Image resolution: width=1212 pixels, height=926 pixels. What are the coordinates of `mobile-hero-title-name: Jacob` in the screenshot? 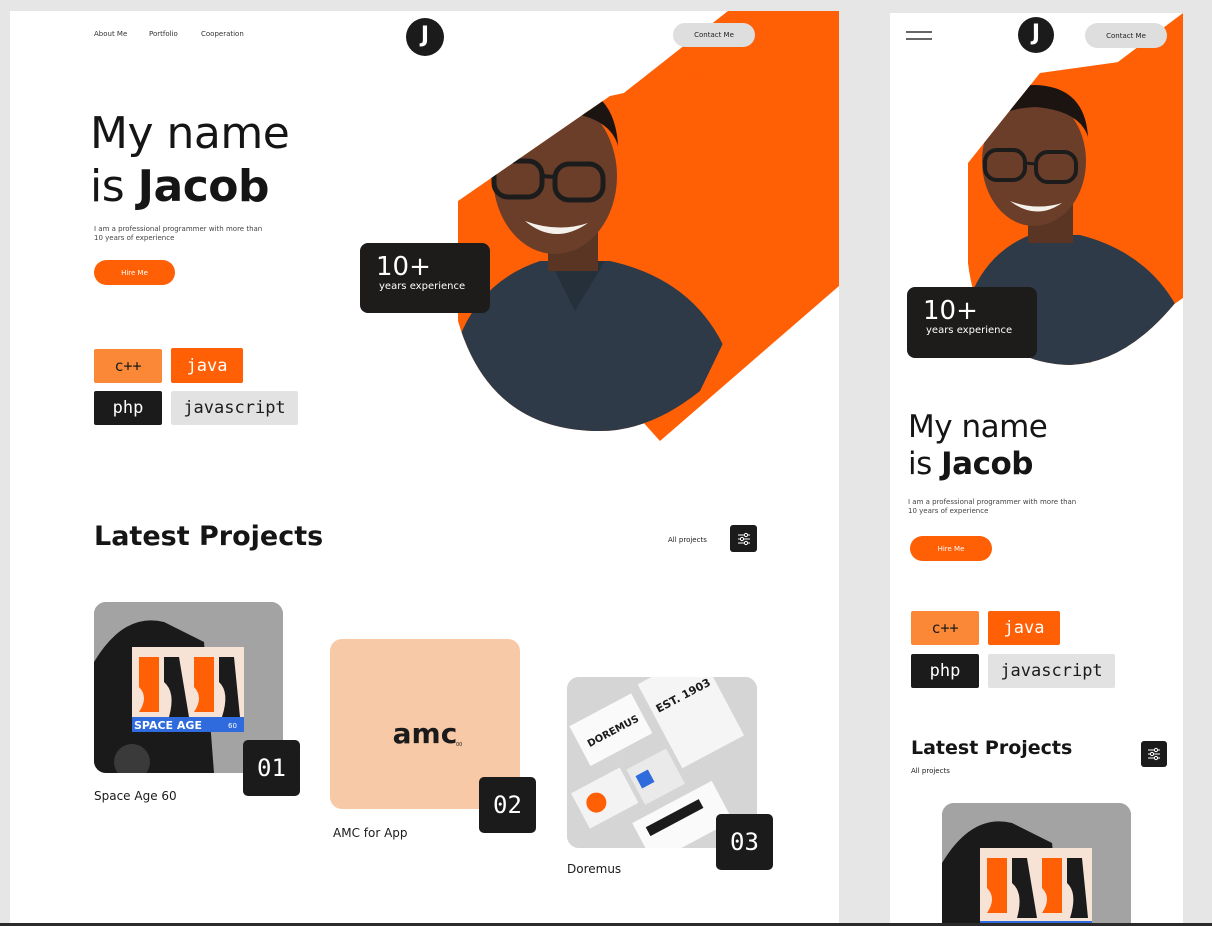 It's located at (987, 464).